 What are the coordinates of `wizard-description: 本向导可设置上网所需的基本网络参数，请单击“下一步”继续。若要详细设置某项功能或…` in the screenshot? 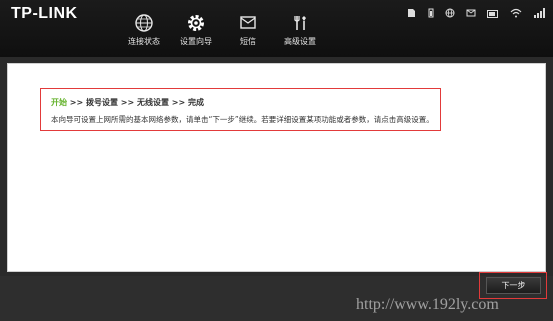 It's located at (242, 119).